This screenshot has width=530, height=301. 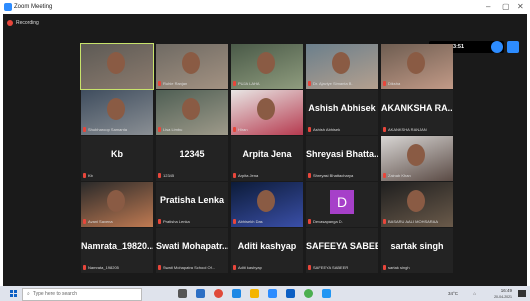 I want to click on participant-tile: Namrata_19820... Namrata_198205, so click(x=117, y=250).